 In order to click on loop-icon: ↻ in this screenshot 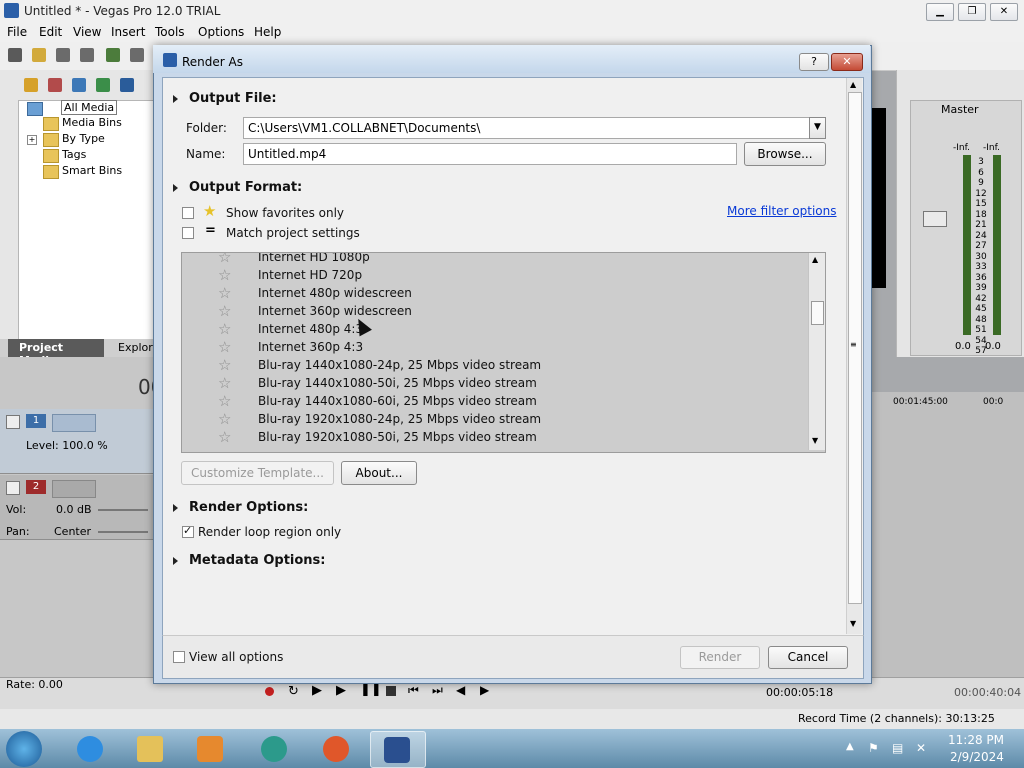, I will do `click(293, 691)`.